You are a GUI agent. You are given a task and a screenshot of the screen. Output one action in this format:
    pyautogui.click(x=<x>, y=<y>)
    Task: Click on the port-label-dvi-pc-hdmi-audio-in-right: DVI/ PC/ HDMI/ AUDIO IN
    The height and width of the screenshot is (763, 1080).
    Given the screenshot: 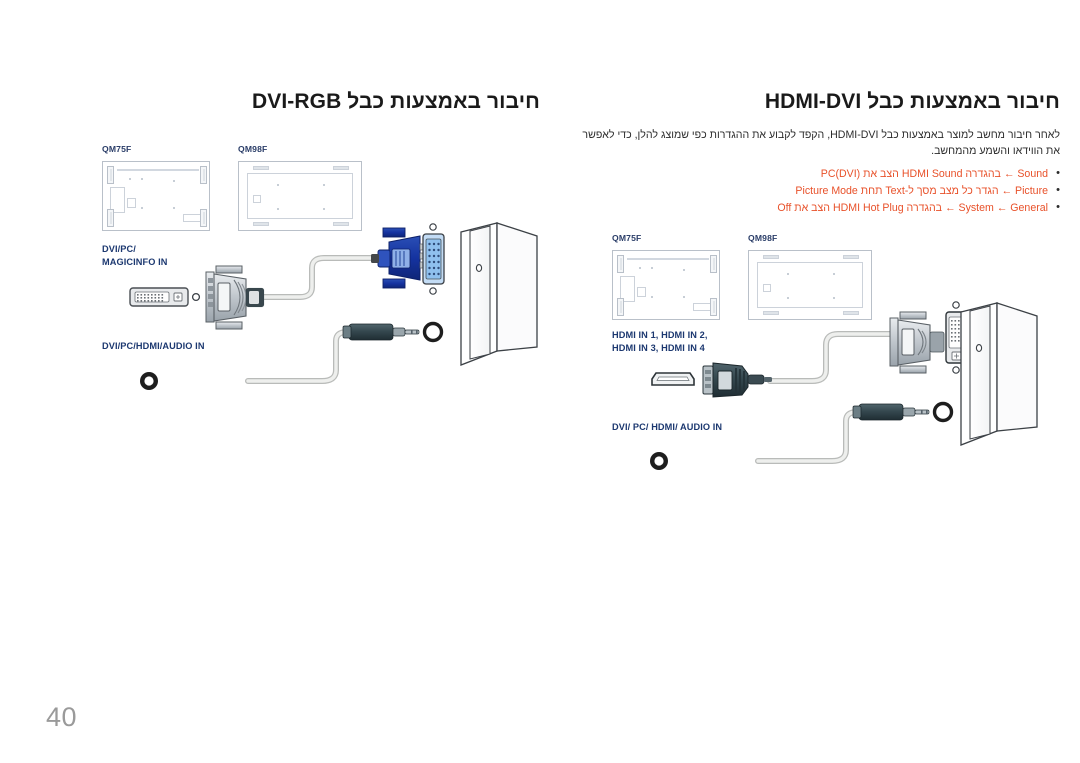 What is the action you would take?
    pyautogui.click(x=667, y=427)
    